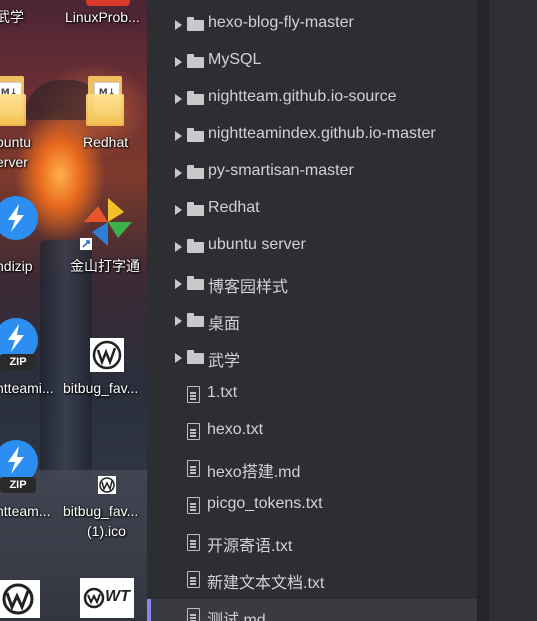 The width and height of the screenshot is (537, 621). I want to click on wallpaper-lantern-post, so click(66, 360).